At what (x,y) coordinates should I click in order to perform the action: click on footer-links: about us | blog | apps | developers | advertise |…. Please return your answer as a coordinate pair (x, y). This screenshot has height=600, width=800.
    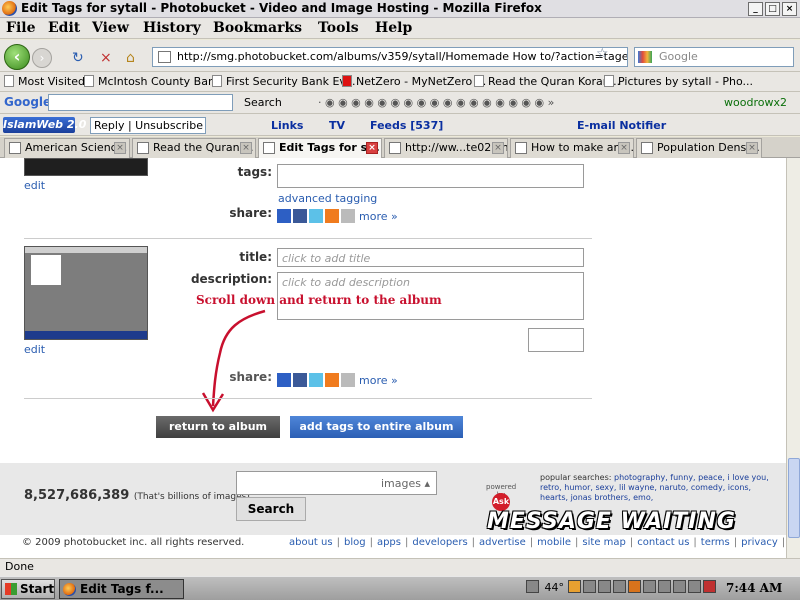
    Looking at the image, I should click on (537, 542).